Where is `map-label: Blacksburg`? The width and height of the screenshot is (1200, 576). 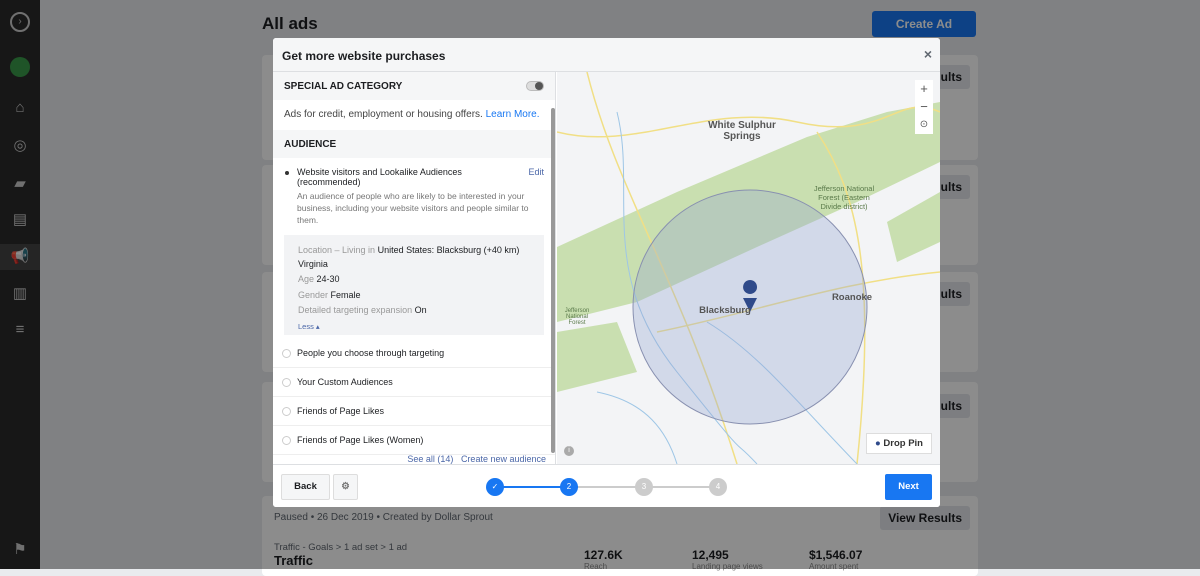 map-label: Blacksburg is located at coordinates (725, 310).